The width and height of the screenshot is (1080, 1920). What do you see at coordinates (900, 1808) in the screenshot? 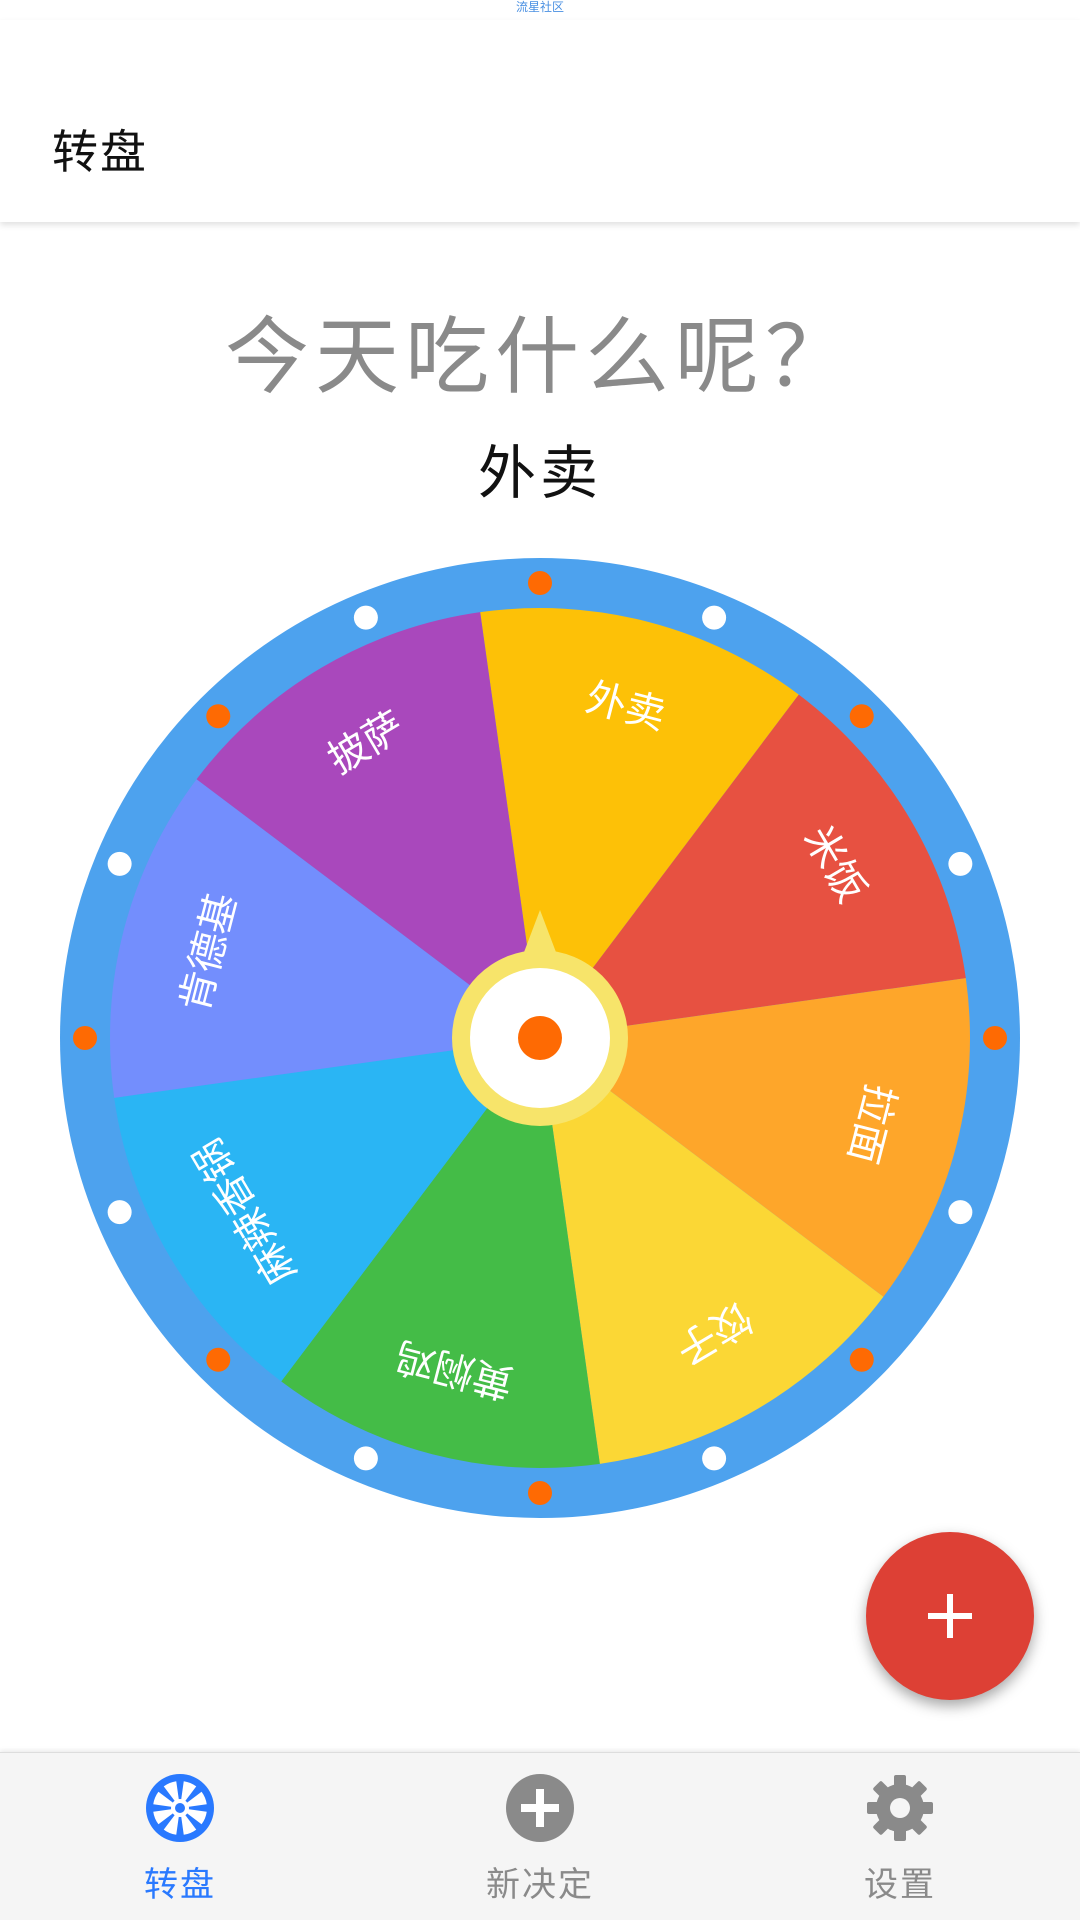
I see `gear-icon` at bounding box center [900, 1808].